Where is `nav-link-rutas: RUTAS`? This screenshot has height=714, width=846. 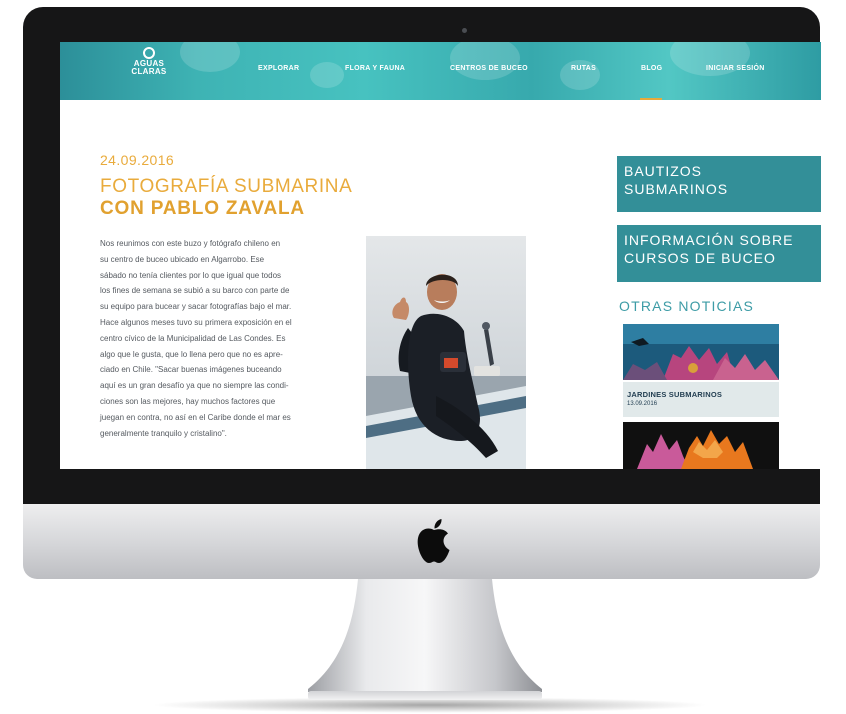 nav-link-rutas: RUTAS is located at coordinates (583, 68).